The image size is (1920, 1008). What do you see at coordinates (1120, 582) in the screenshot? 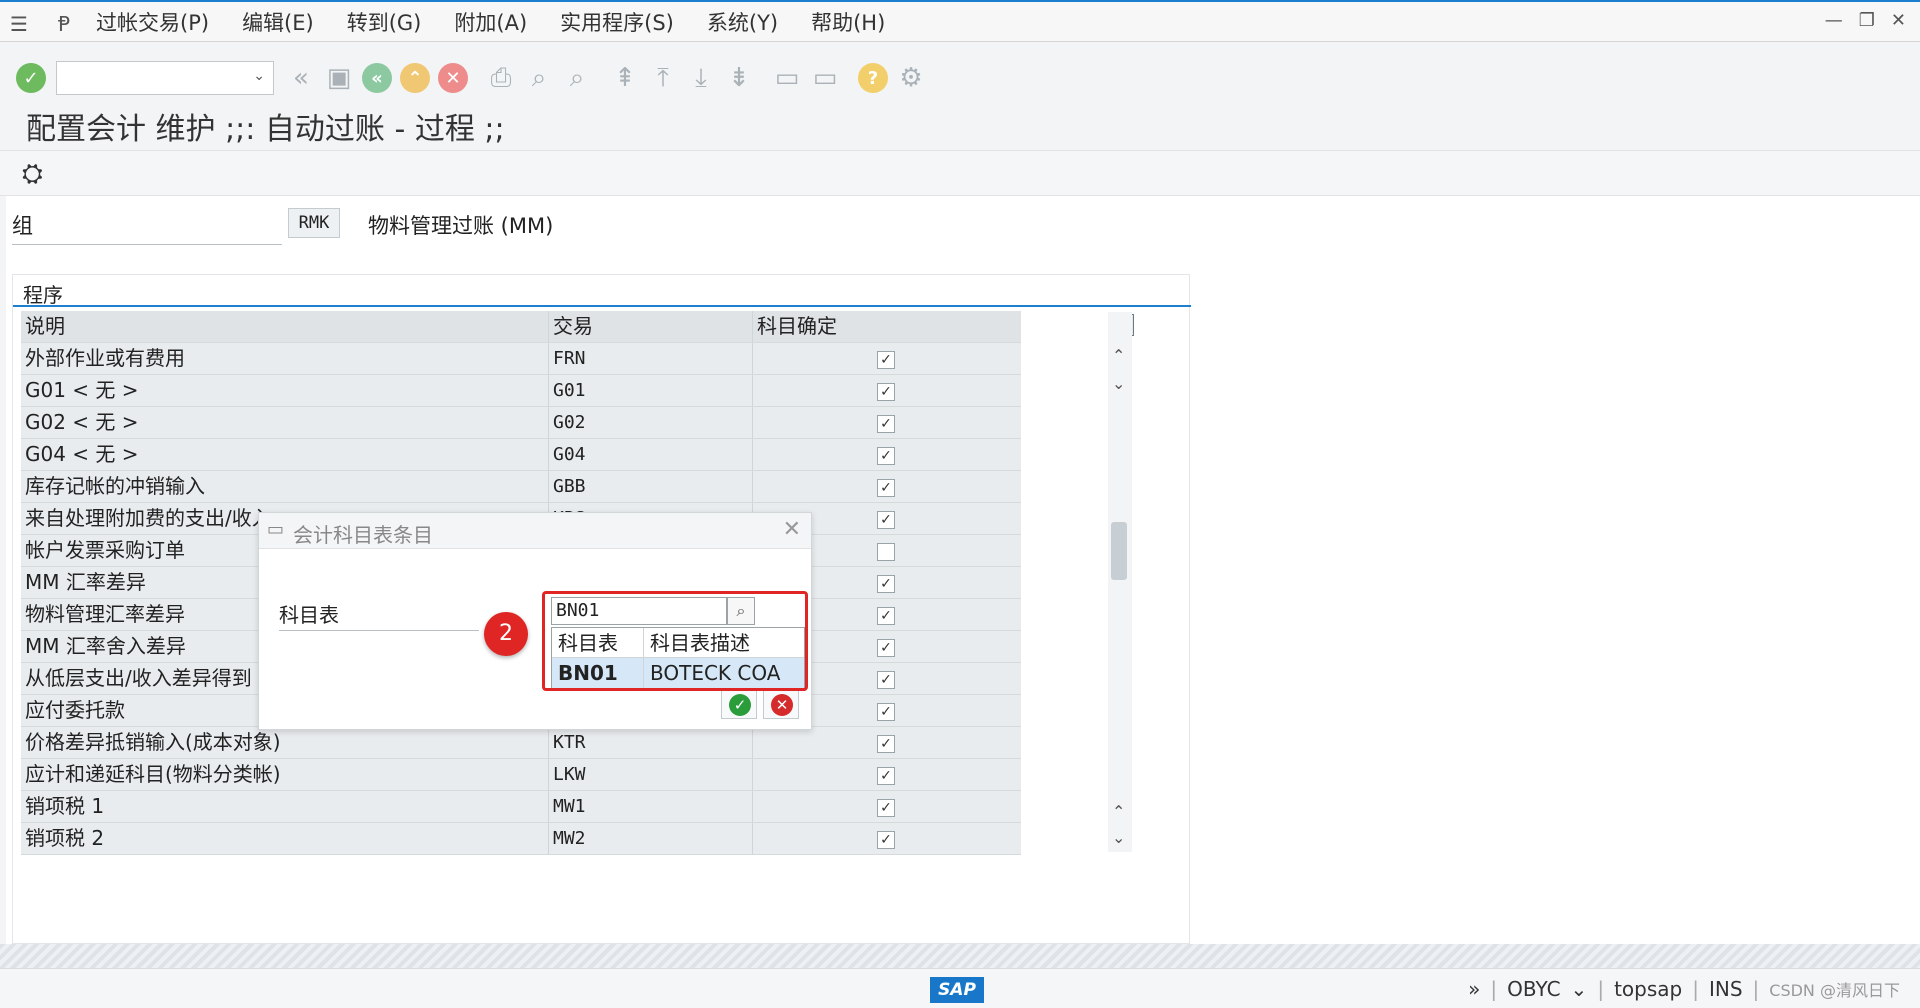
I see `table-scrollbar: ⌃ ⌄ ⌃ ⌄` at bounding box center [1120, 582].